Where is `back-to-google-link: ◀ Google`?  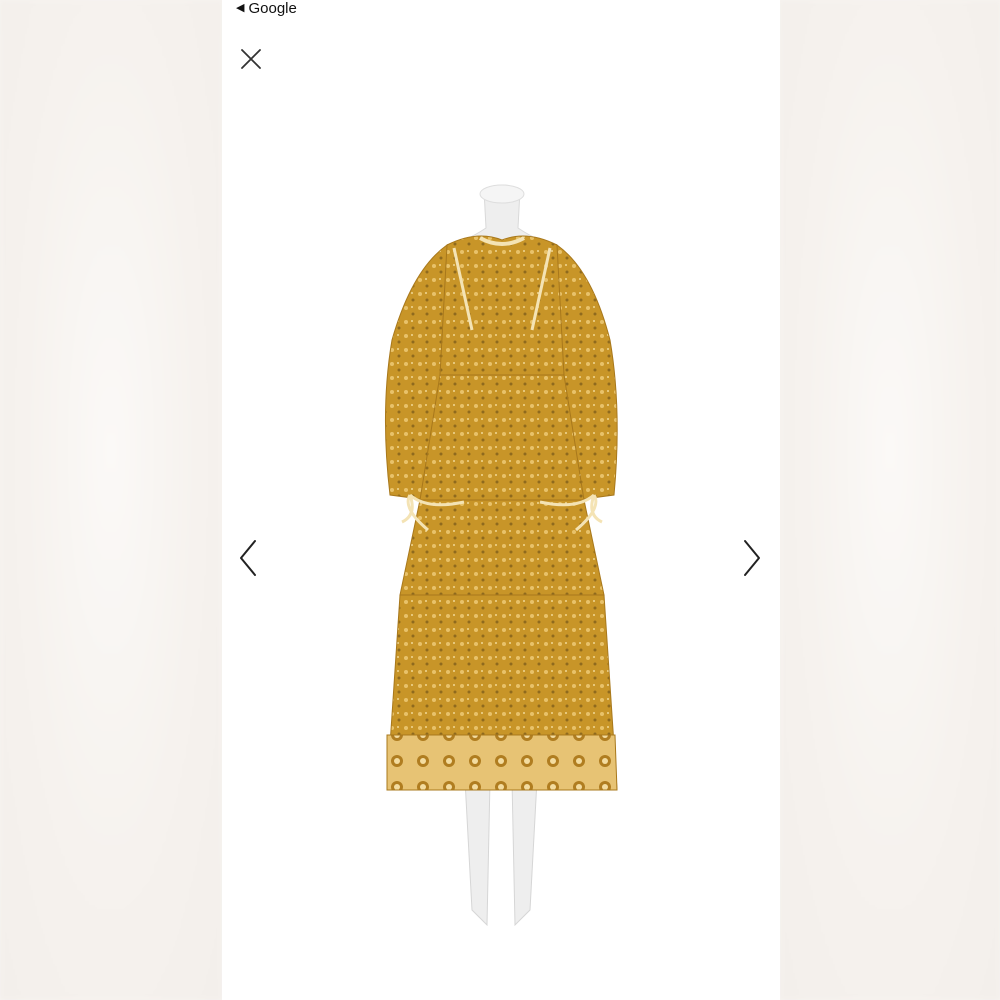 back-to-google-link: ◀ Google is located at coordinates (266, 9).